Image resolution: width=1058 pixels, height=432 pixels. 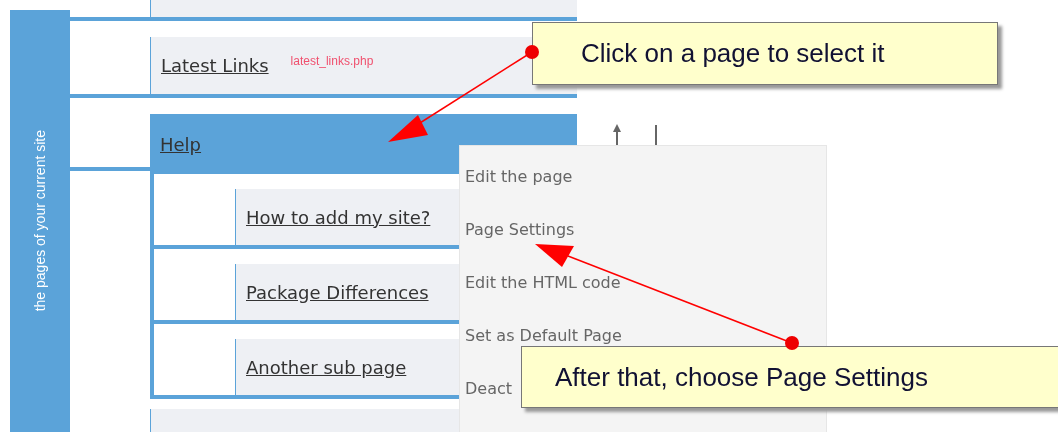 I want to click on page-link: Another sub page, so click(x=326, y=367).